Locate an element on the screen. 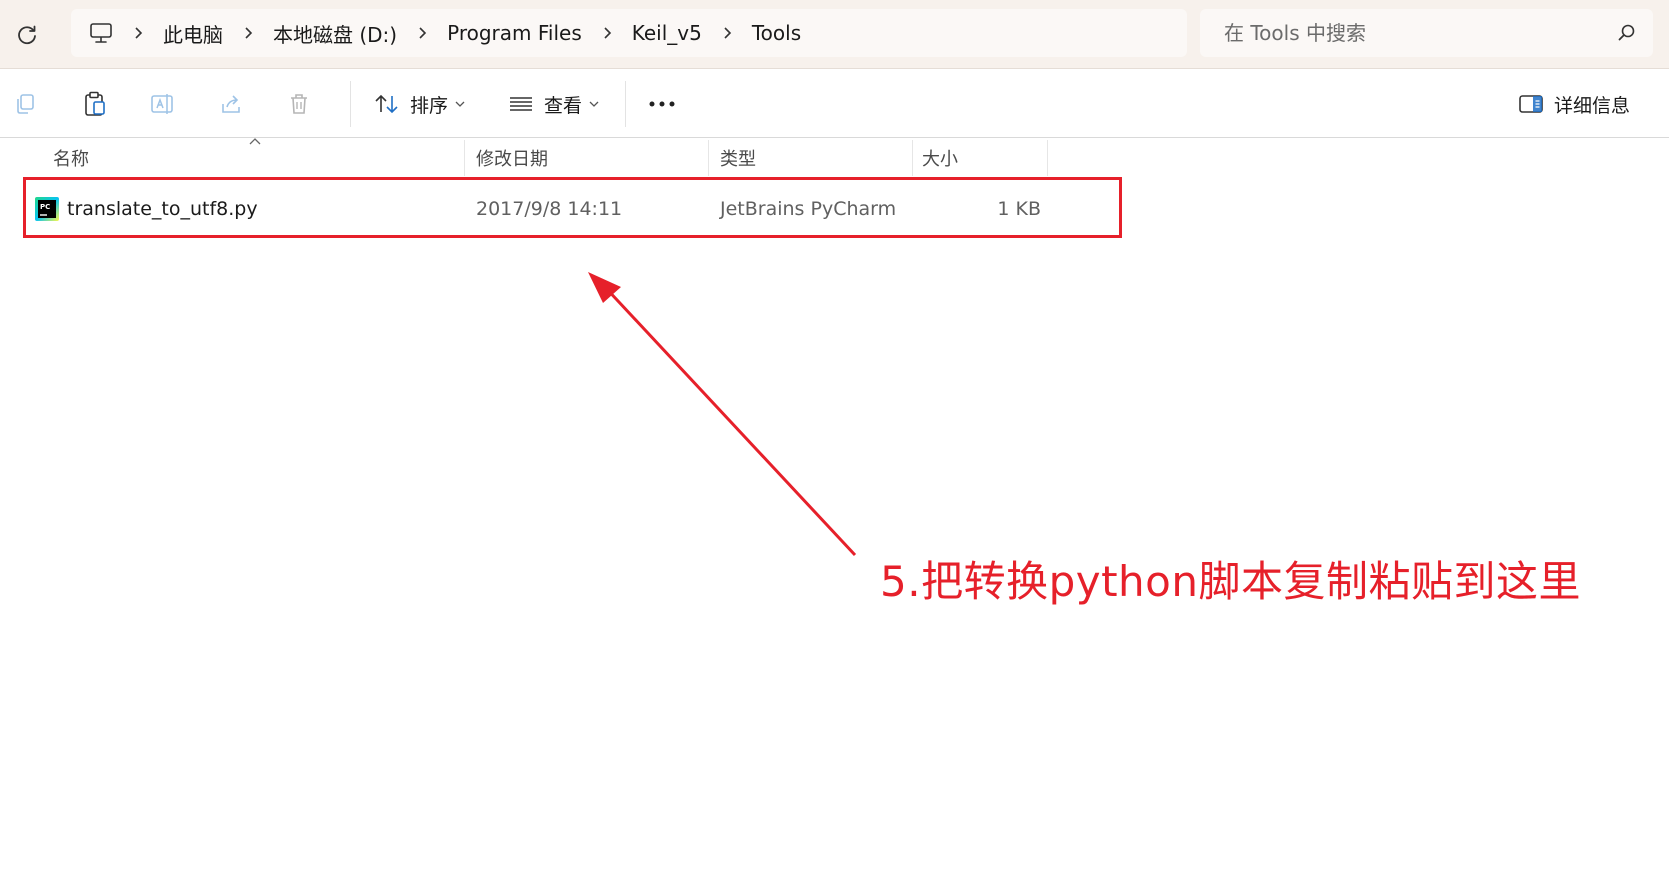 The image size is (1669, 888). file-modified: 2017/9/8 14:11 is located at coordinates (549, 209).